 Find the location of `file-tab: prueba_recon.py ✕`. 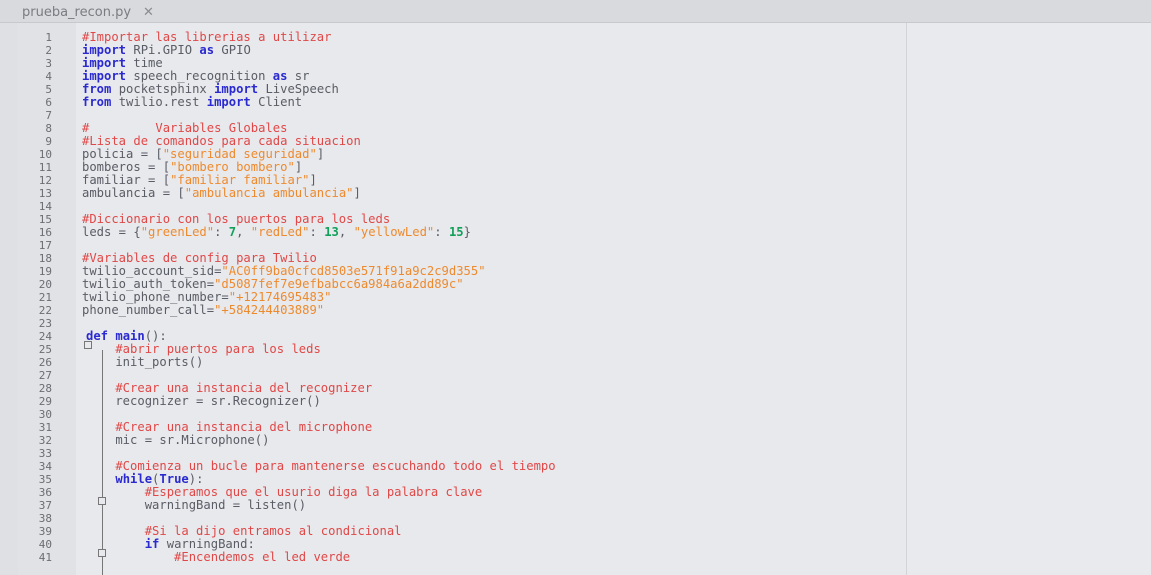

file-tab: prueba_recon.py ✕ is located at coordinates (88, 12).